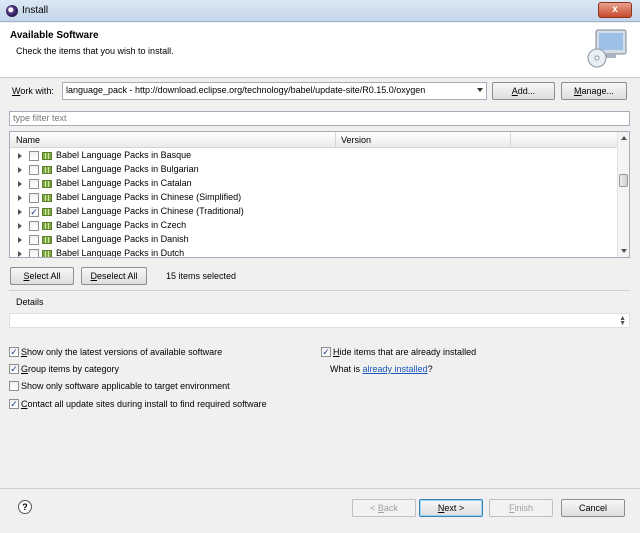 The width and height of the screenshot is (640, 533). What do you see at coordinates (120, 253) in the screenshot?
I see `row-label: Babel Language Packs in Dutch` at bounding box center [120, 253].